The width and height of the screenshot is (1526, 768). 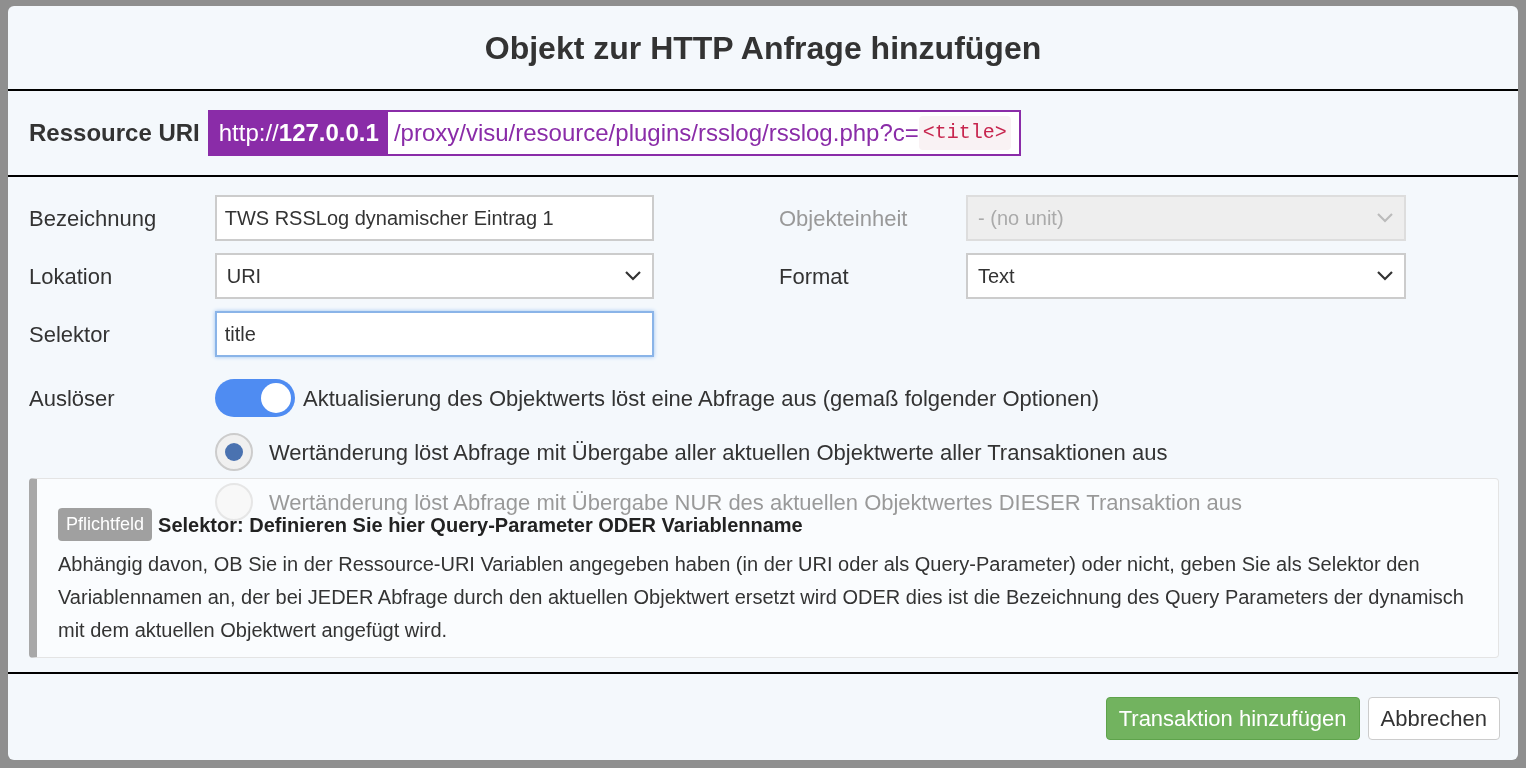 What do you see at coordinates (70, 334) in the screenshot?
I see `field-label: Selektor` at bounding box center [70, 334].